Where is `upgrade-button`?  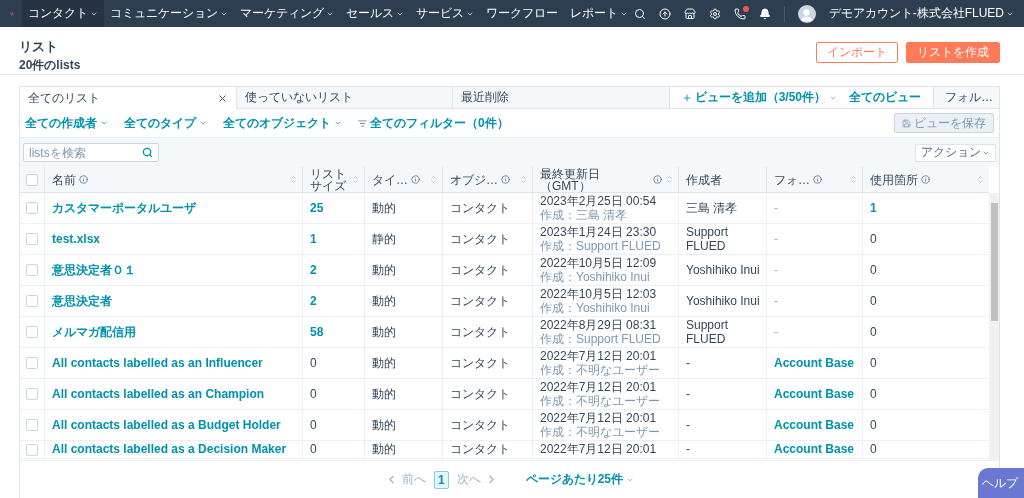
upgrade-button is located at coordinates (664, 13).